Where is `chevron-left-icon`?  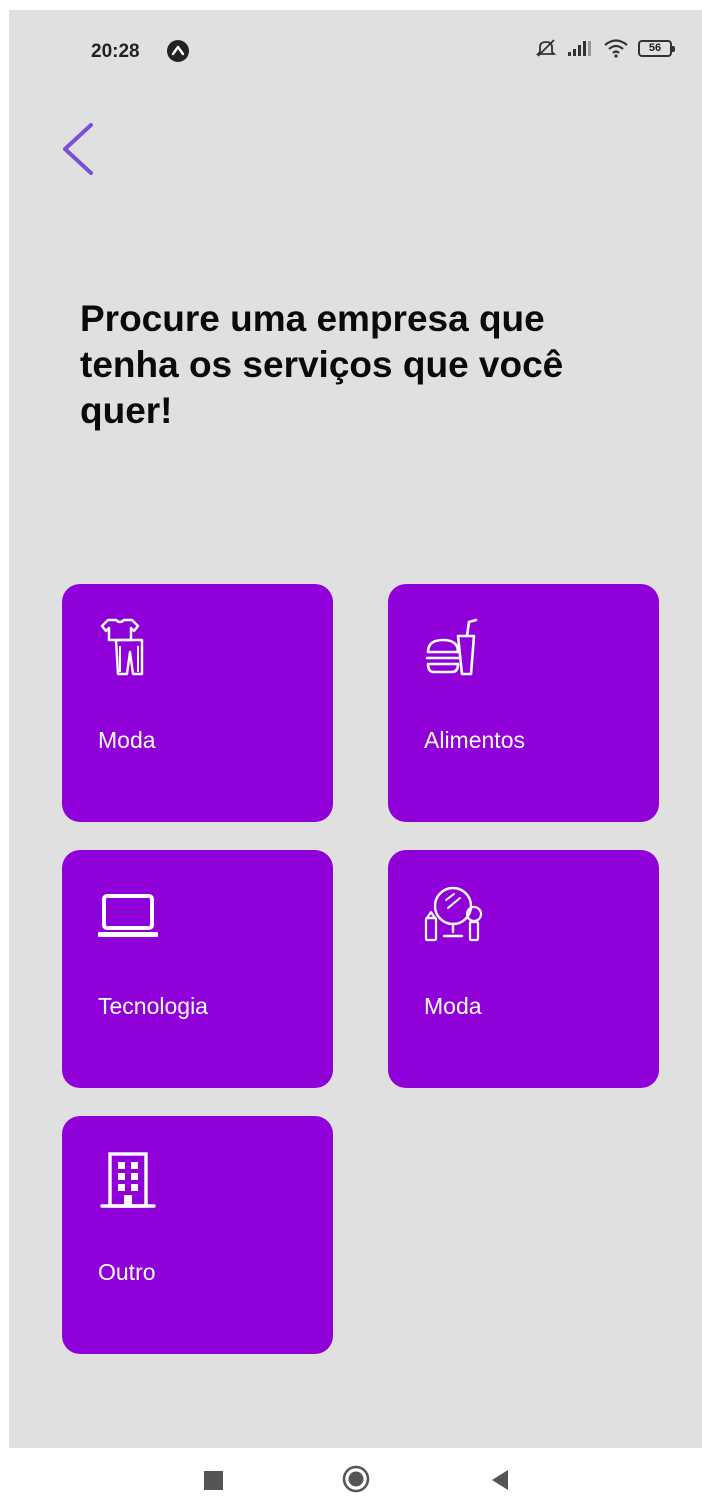
chevron-left-icon is located at coordinates (78, 149).